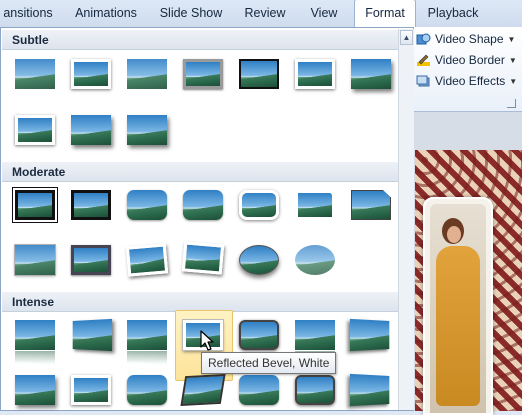 The width and height of the screenshot is (522, 415). What do you see at coordinates (423, 60) in the screenshot?
I see `video-border-icon` at bounding box center [423, 60].